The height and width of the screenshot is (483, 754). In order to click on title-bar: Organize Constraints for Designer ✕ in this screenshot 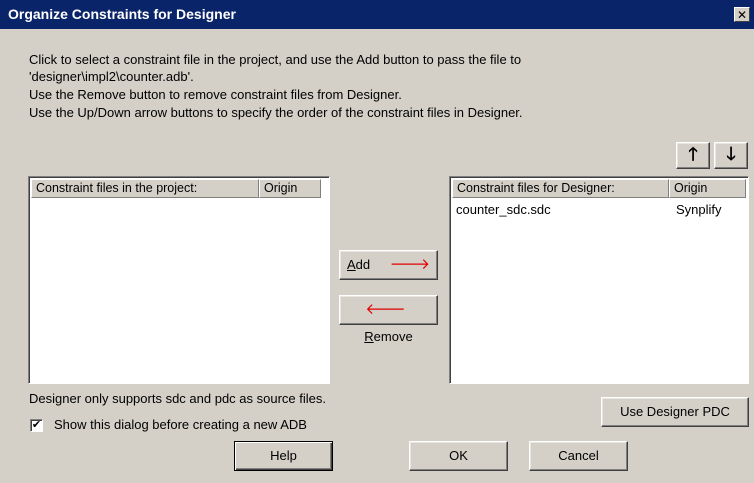, I will do `click(377, 14)`.